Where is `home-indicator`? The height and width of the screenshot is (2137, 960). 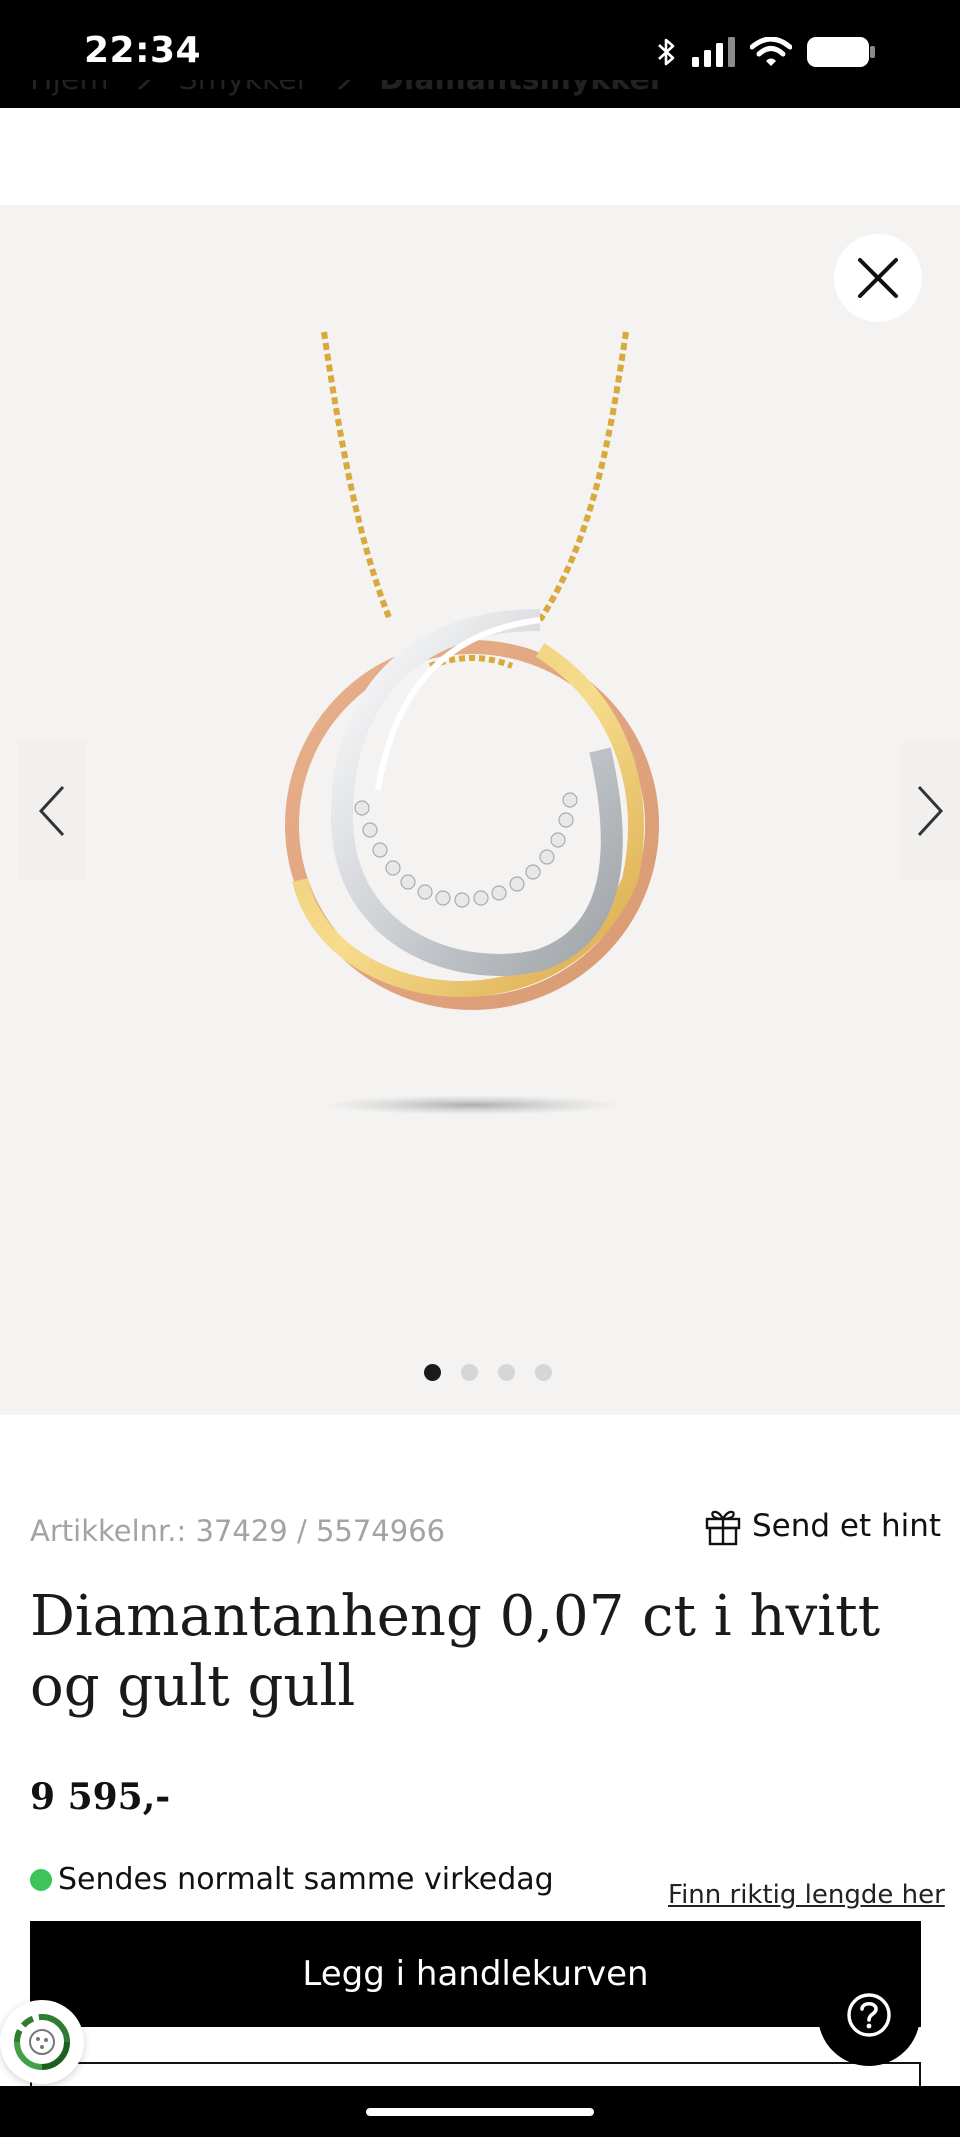 home-indicator is located at coordinates (480, 2112).